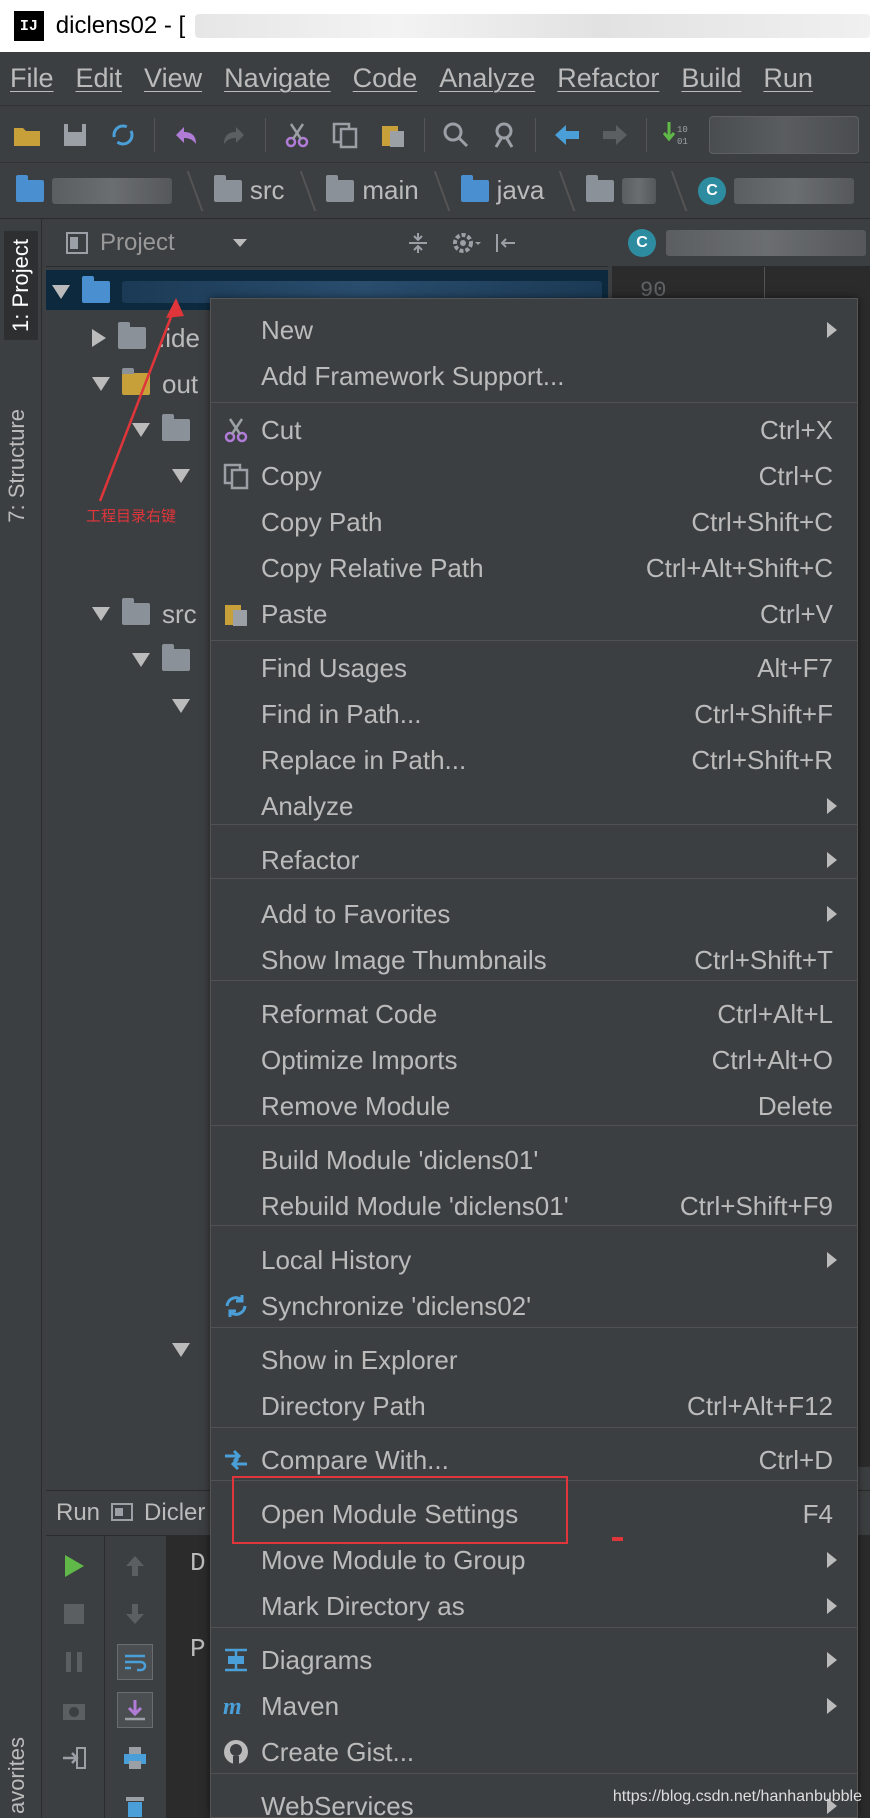 The image size is (870, 1818). What do you see at coordinates (534, 1660) in the screenshot?
I see `menu-item-diagrams: Diagrams` at bounding box center [534, 1660].